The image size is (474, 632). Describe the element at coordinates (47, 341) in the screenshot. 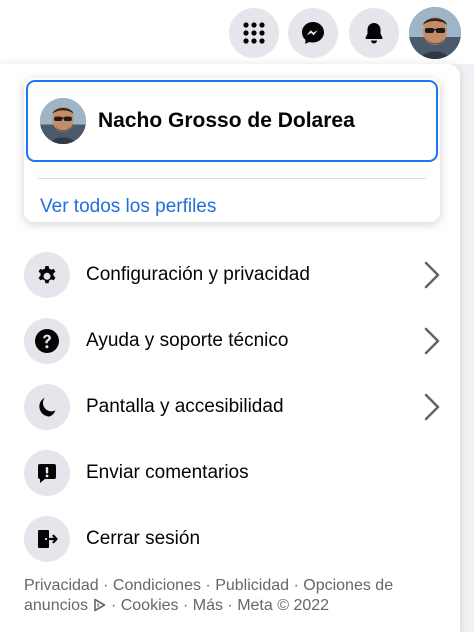

I see `help-icon` at that location.